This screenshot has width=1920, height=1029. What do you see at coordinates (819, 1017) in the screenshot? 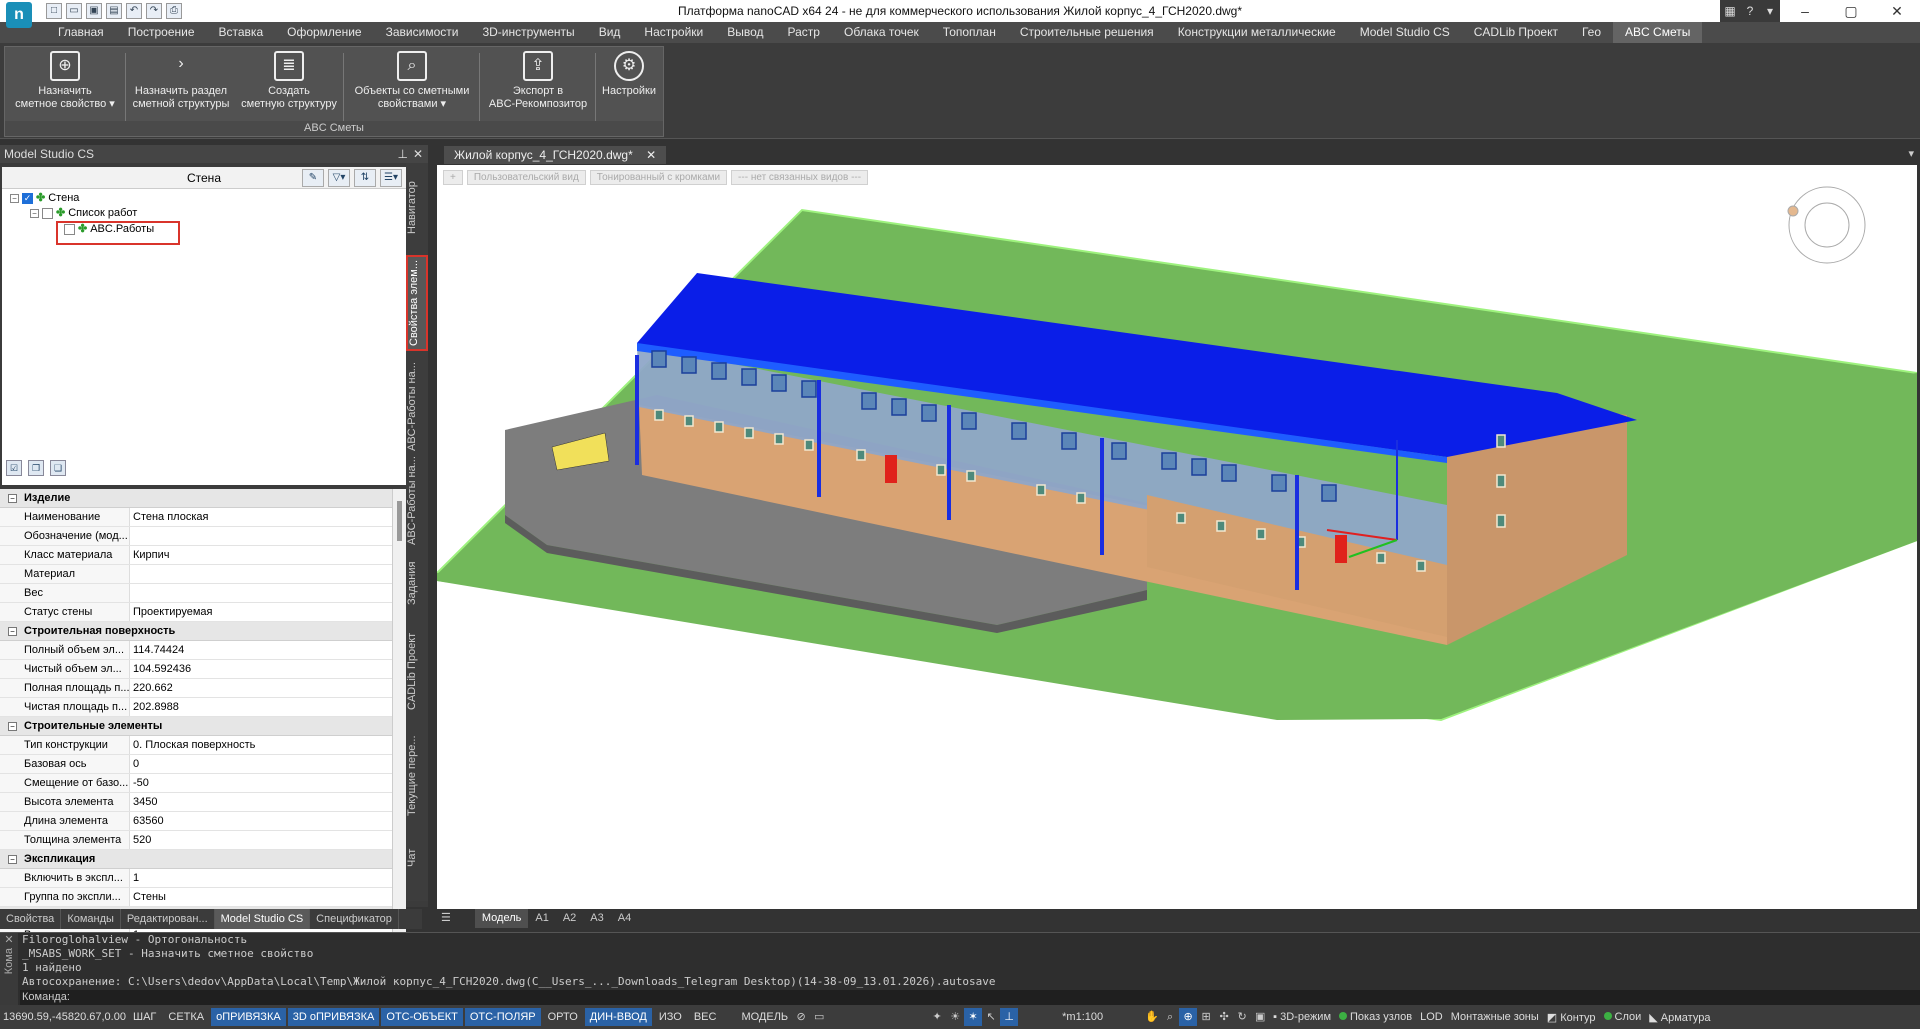
I see `monitor-icon: ▭` at bounding box center [819, 1017].